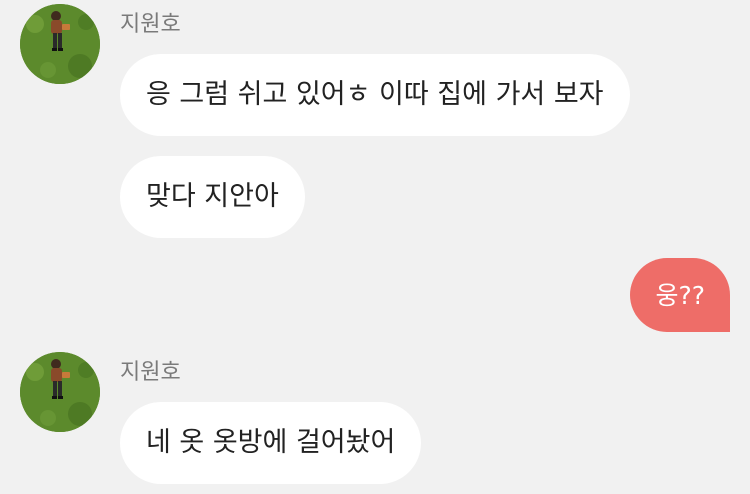 The height and width of the screenshot is (494, 750). I want to click on outgoing-message-bubble: 웅??, so click(680, 295).